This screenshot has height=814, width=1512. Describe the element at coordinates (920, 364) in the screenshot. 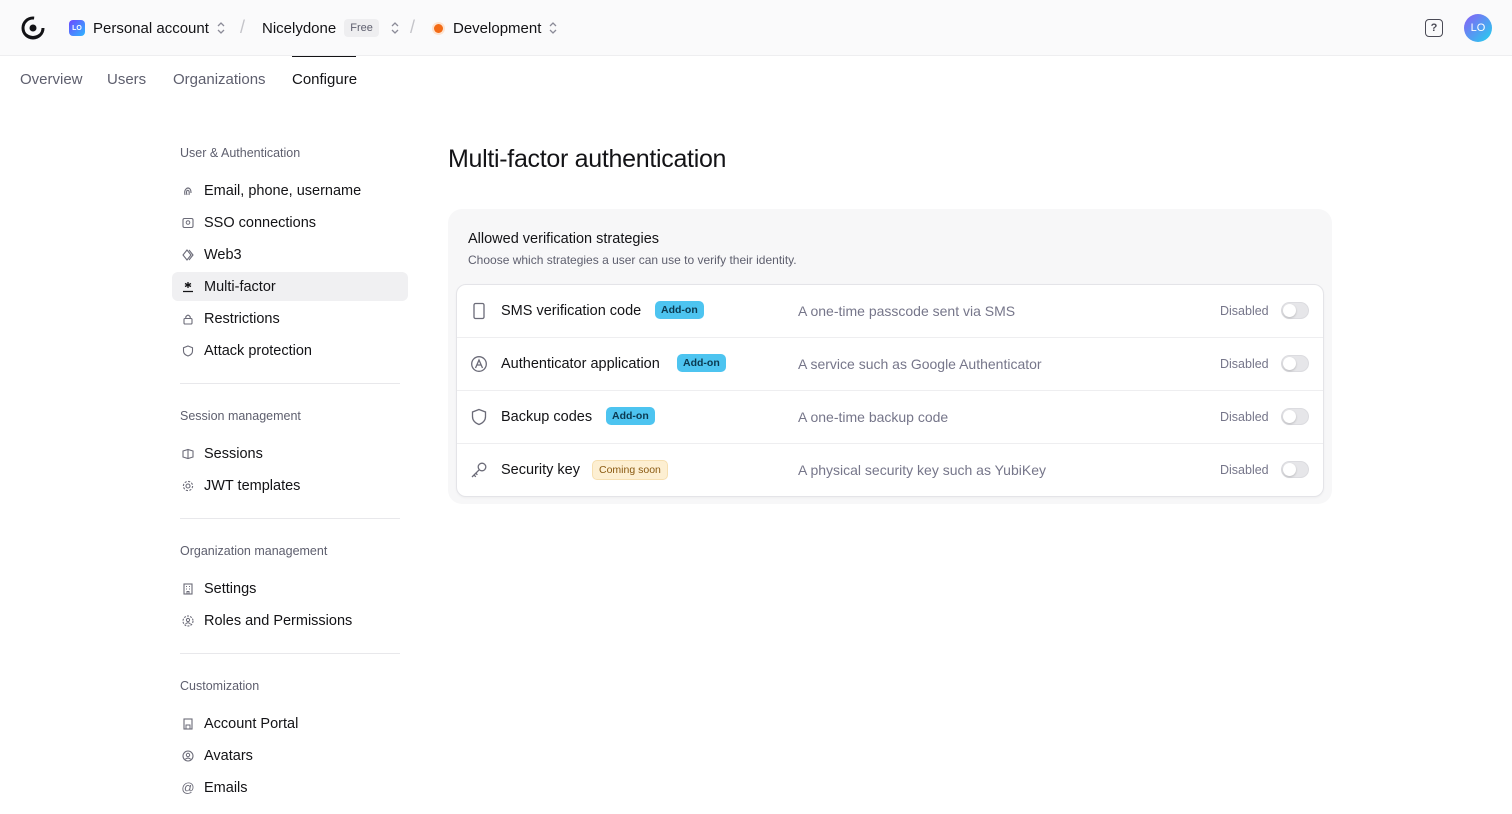

I see `strategy-description: A service such as Google Authenticator` at that location.